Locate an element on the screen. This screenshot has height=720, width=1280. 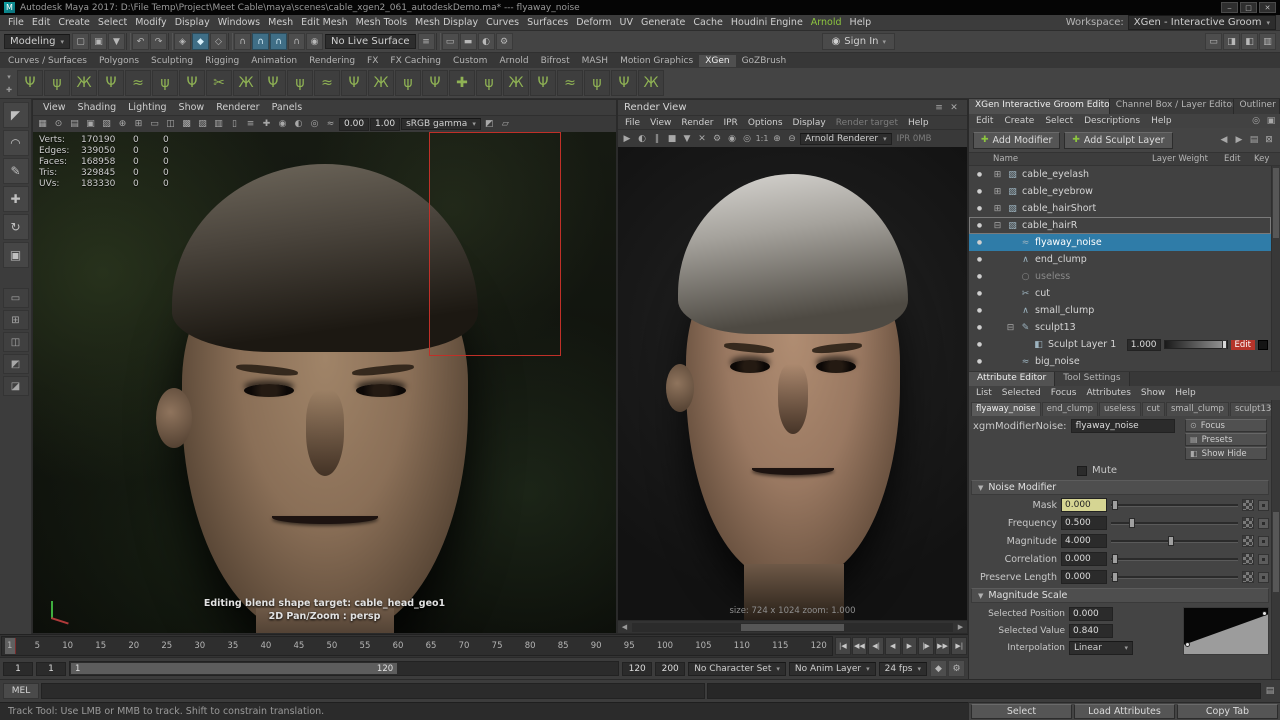
attribute-slider is located at coordinates (1174, 523).